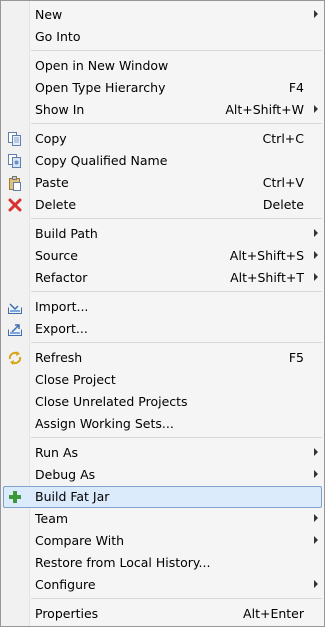 The image size is (325, 627). What do you see at coordinates (162, 475) in the screenshot?
I see `menu-item-debug-as: Debug As` at bounding box center [162, 475].